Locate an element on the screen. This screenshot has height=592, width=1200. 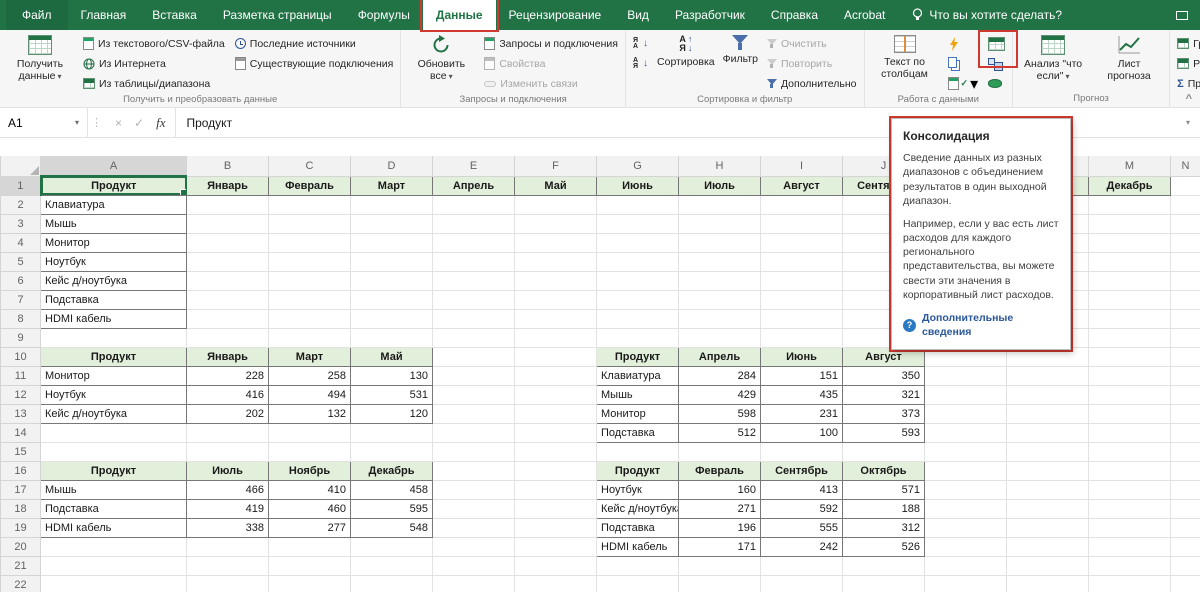
cell-L19 is located at coordinates (1047, 528).